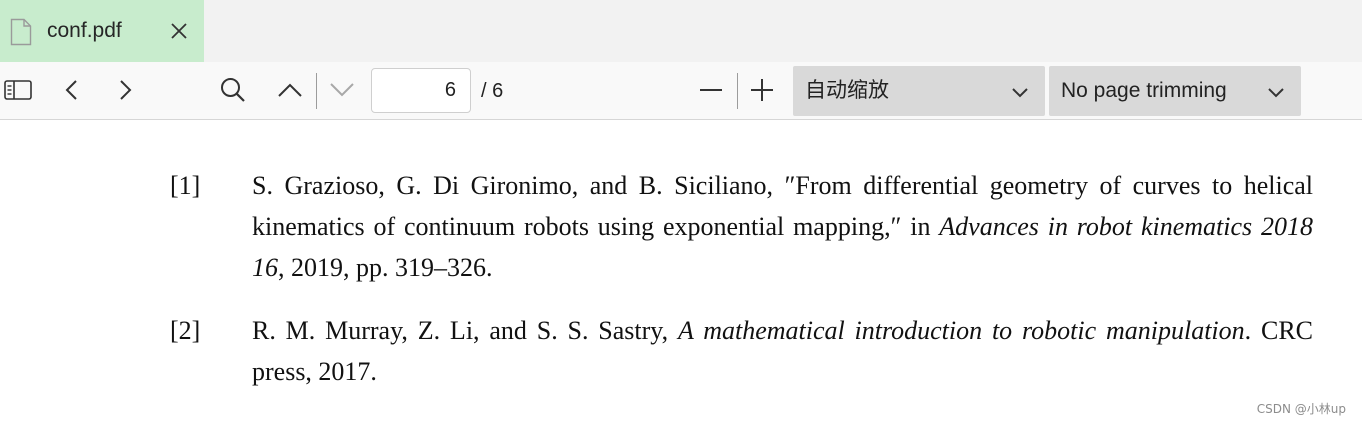  What do you see at coordinates (185, 330) in the screenshot?
I see `reference-number: [2]` at bounding box center [185, 330].